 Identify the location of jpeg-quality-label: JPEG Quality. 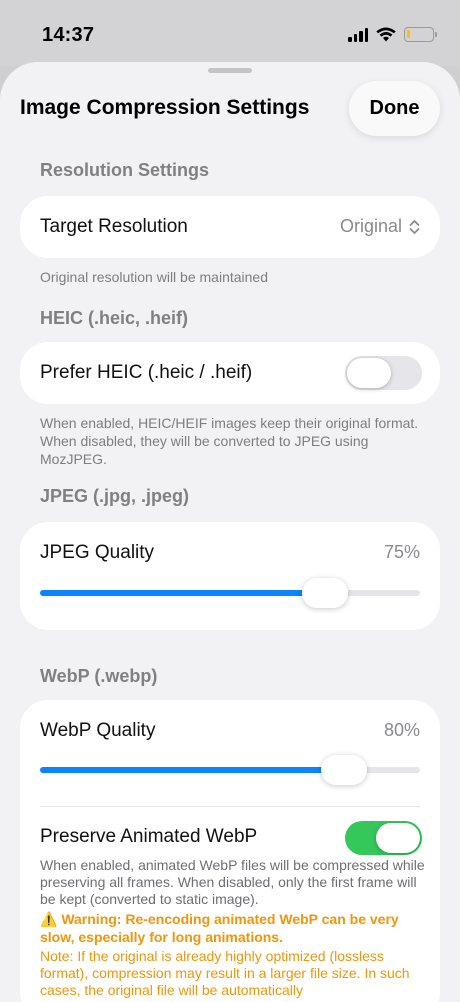
(97, 552).